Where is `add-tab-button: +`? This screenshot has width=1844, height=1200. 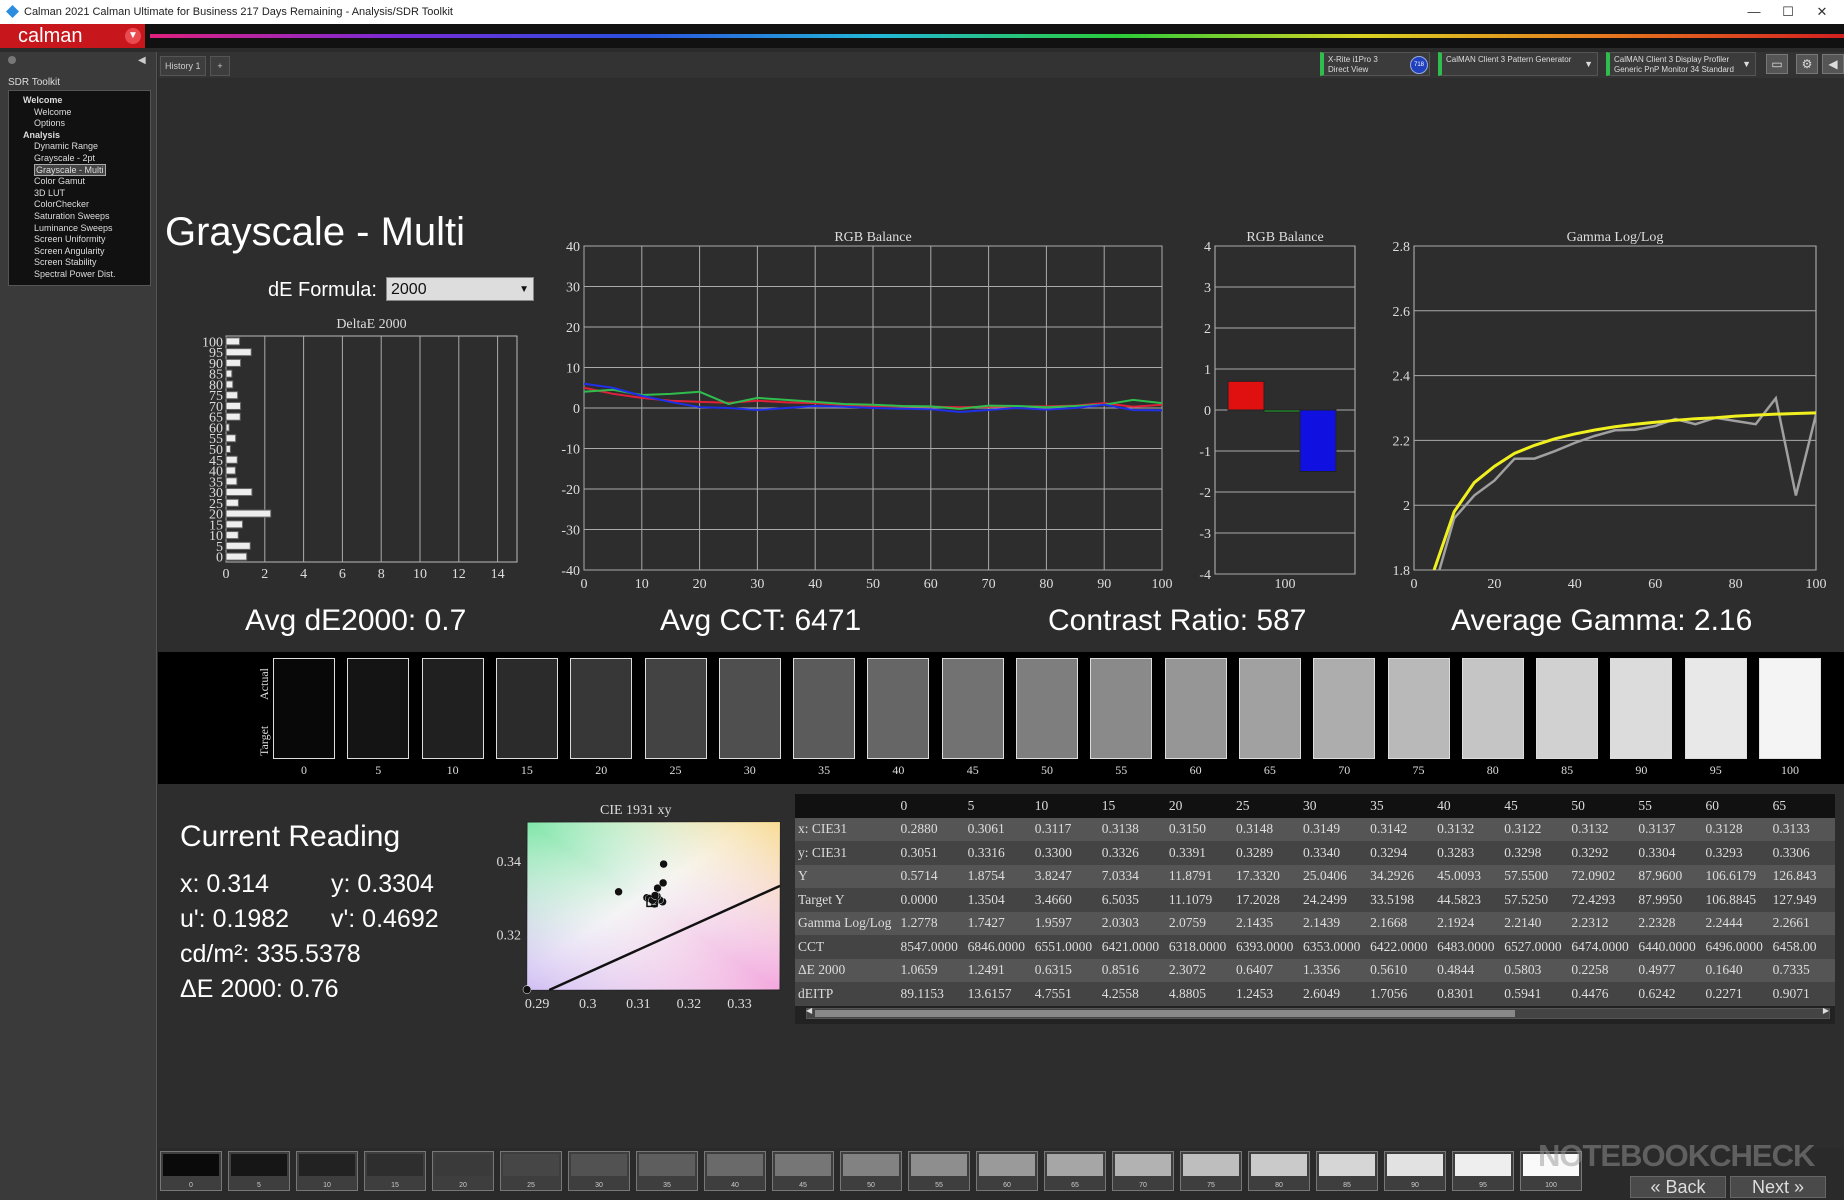 add-tab-button: + is located at coordinates (220, 66).